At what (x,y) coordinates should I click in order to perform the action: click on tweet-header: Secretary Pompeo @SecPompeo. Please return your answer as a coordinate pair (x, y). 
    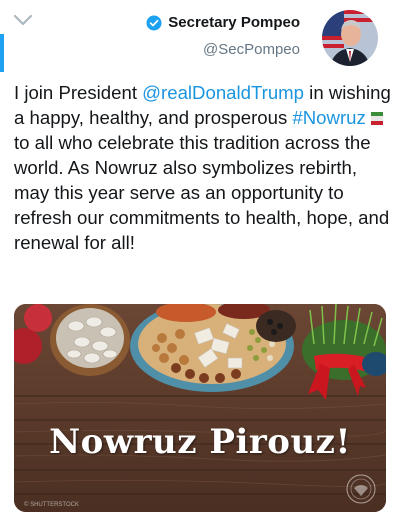
    Looking at the image, I should click on (210, 40).